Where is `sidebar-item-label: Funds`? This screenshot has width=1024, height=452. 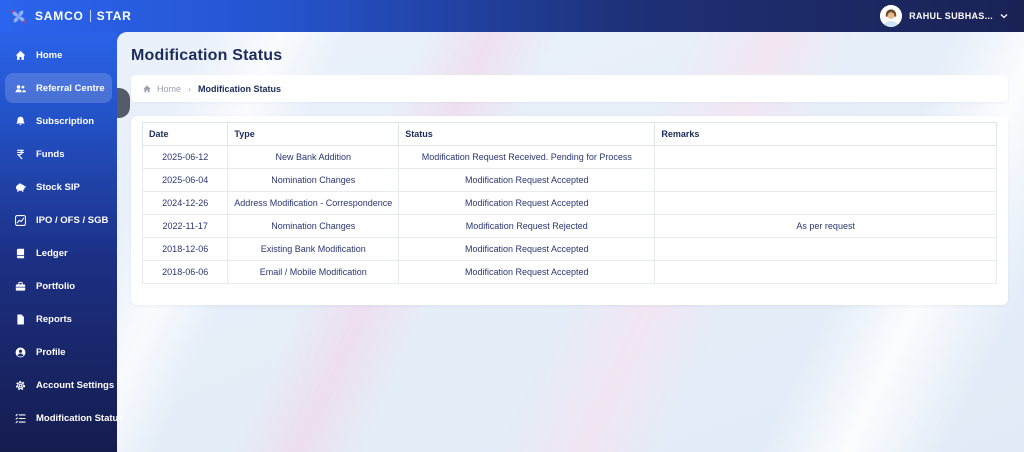 sidebar-item-label: Funds is located at coordinates (50, 154).